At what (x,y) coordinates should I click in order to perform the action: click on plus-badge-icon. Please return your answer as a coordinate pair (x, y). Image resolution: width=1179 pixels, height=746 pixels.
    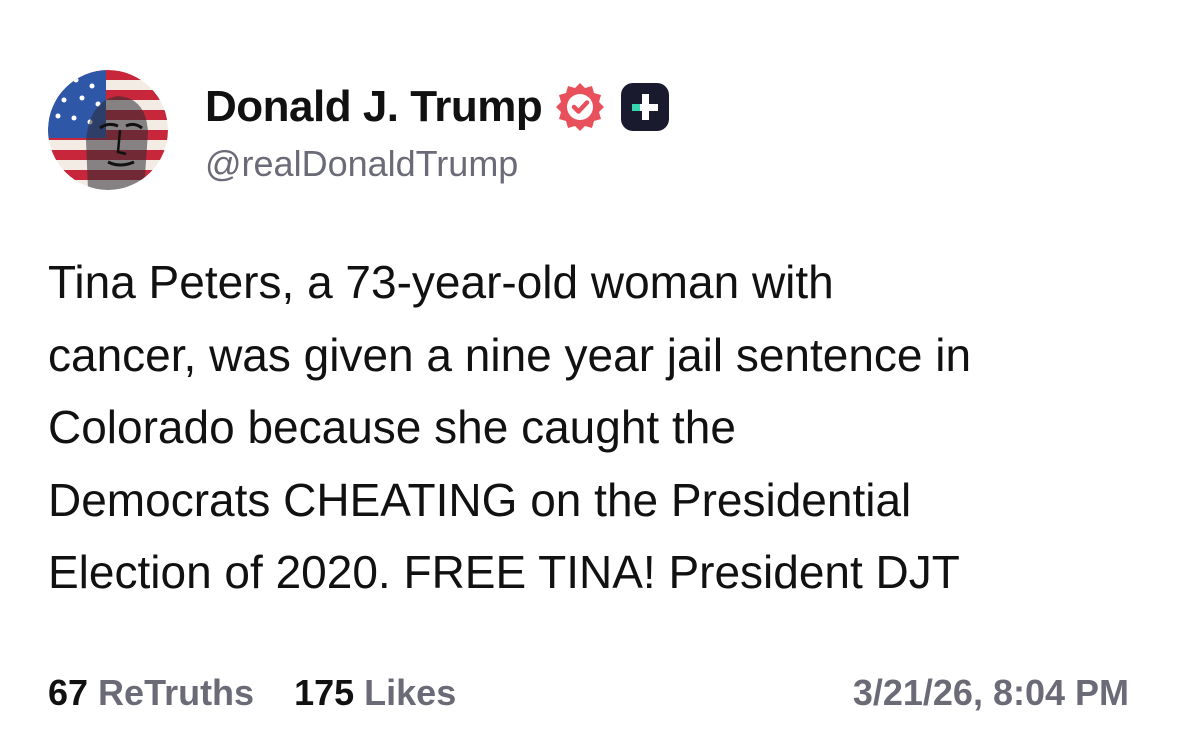
    Looking at the image, I should click on (645, 107).